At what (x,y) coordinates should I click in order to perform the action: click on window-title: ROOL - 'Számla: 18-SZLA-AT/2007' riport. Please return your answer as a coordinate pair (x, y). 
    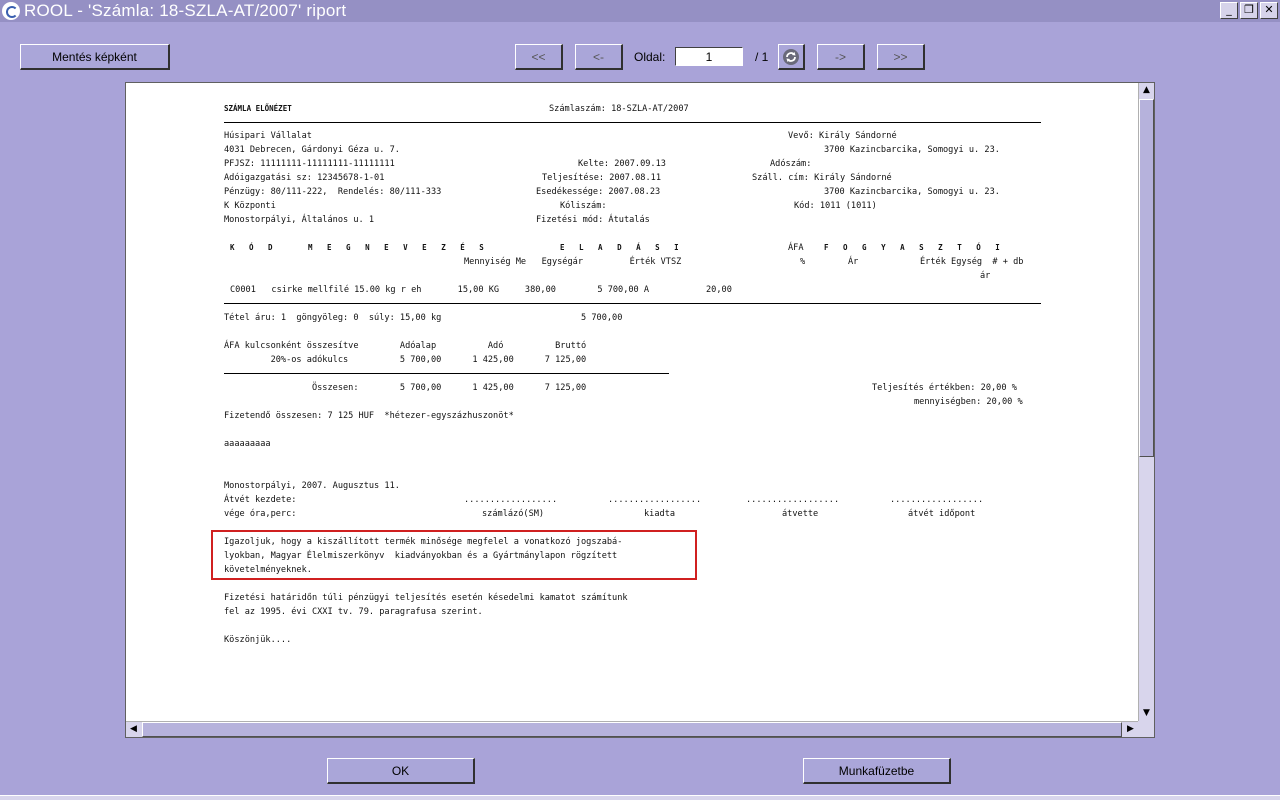
    Looking at the image, I should click on (185, 10).